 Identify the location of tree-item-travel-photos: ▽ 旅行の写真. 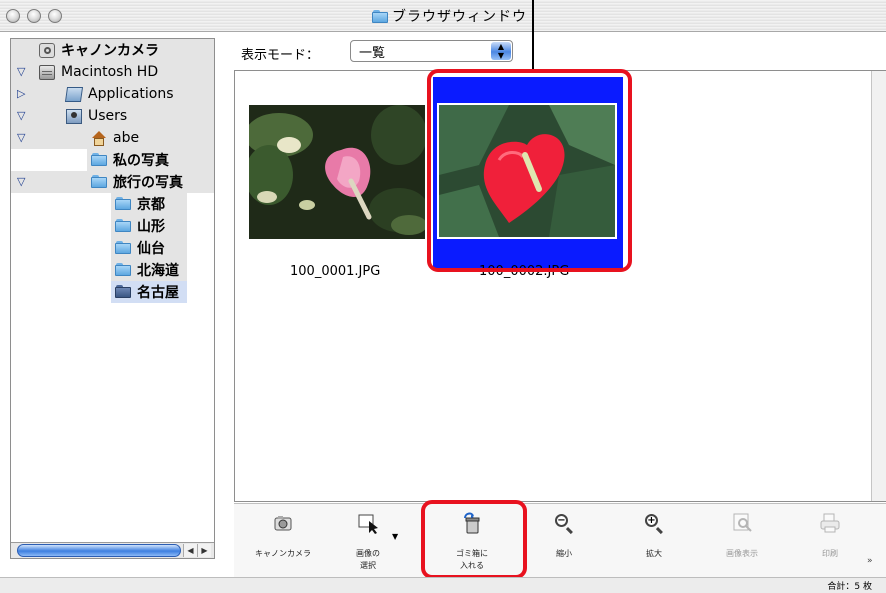
(112, 182).